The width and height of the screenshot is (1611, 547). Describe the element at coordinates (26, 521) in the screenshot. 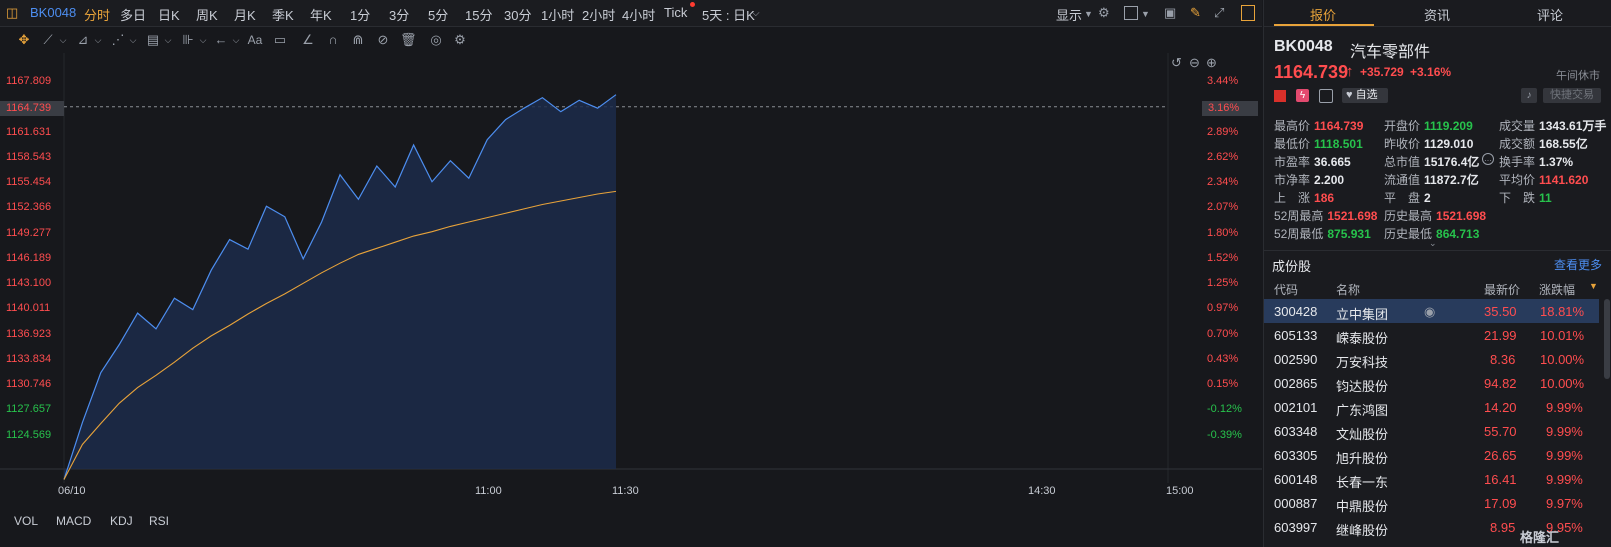

I see `indicator-vol: VOL` at that location.